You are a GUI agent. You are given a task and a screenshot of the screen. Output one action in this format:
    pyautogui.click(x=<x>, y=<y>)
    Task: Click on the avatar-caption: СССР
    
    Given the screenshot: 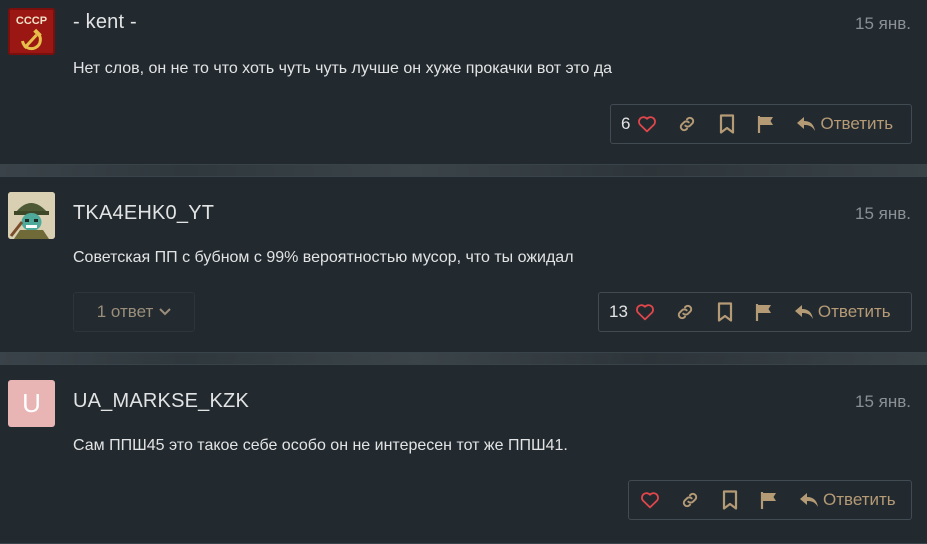 What is the action you would take?
    pyautogui.click(x=31, y=21)
    